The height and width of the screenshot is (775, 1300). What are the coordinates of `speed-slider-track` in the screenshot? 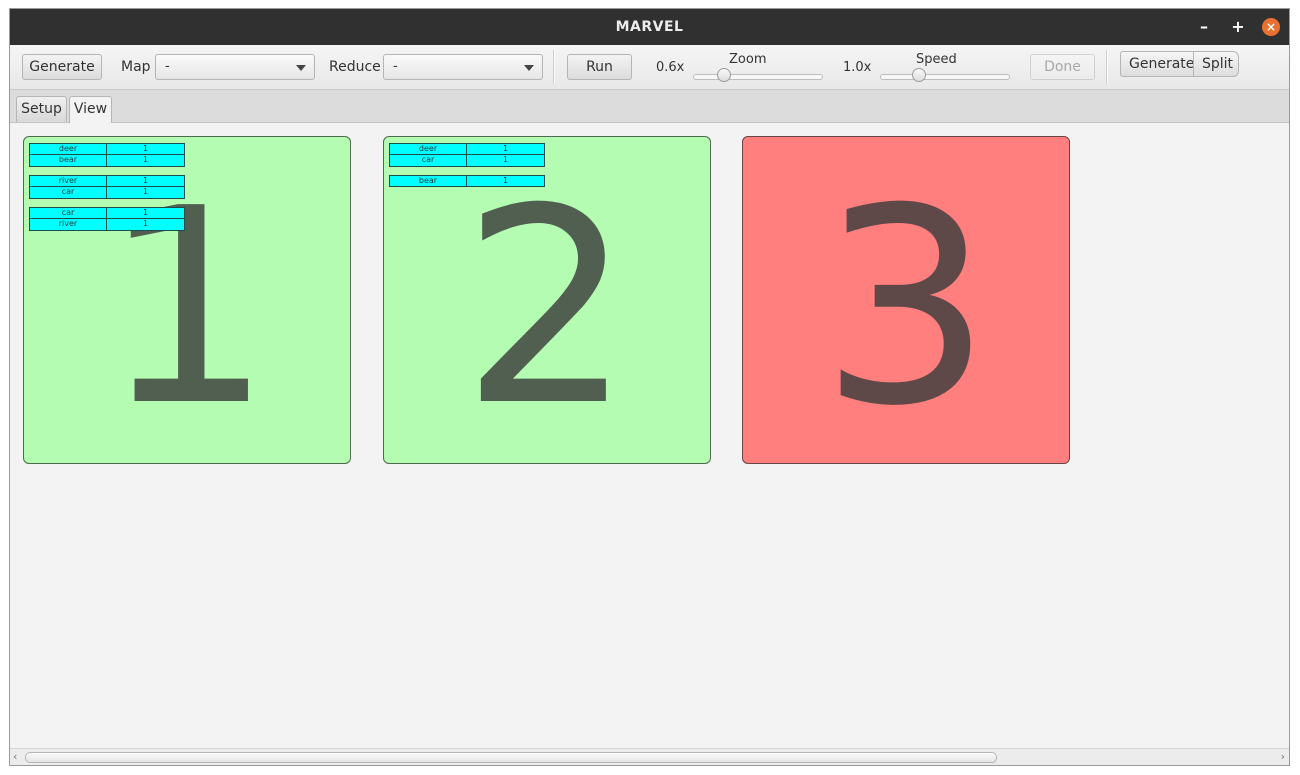 It's located at (945, 77).